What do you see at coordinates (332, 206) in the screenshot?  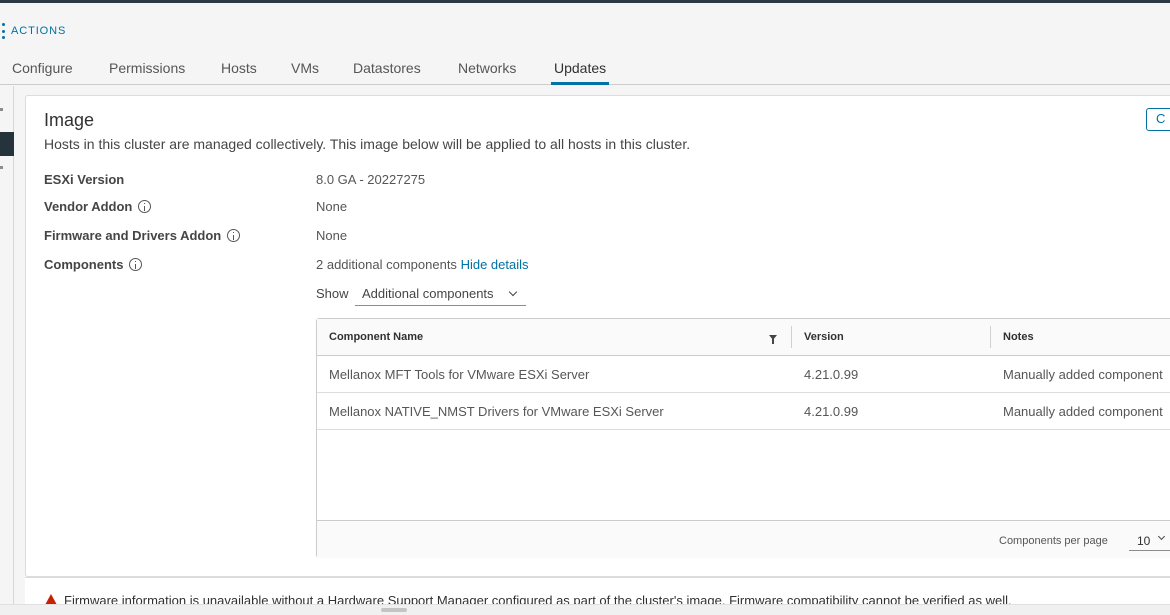 I see `vendor-addon-value: None` at bounding box center [332, 206].